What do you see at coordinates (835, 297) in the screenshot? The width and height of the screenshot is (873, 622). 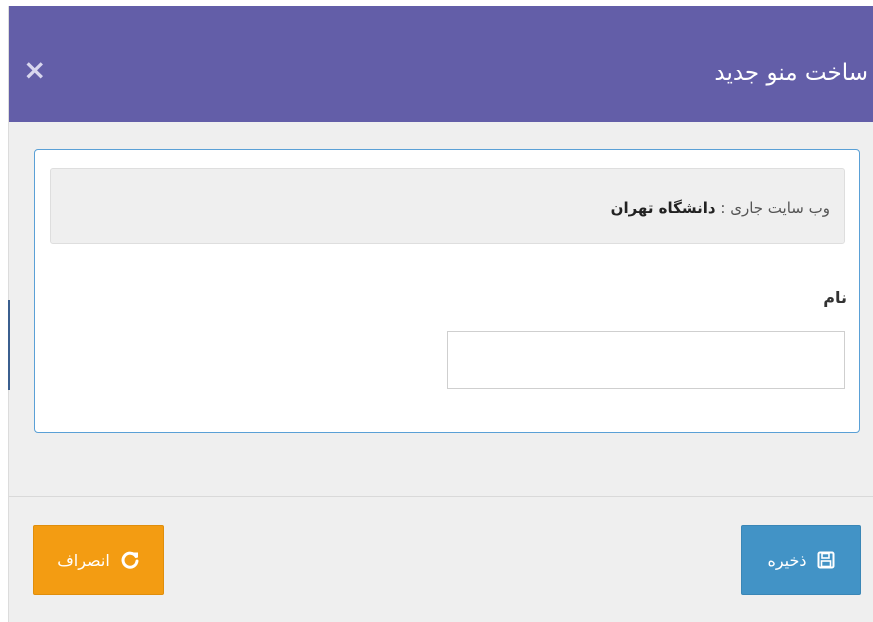 I see `name-label: نام` at bounding box center [835, 297].